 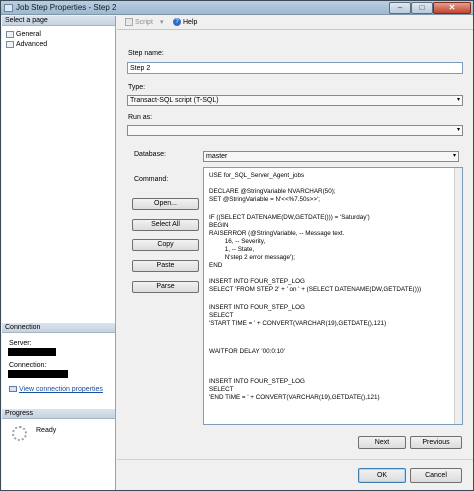 What do you see at coordinates (146, 53) in the screenshot?
I see `step-name-label: Step name:` at bounding box center [146, 53].